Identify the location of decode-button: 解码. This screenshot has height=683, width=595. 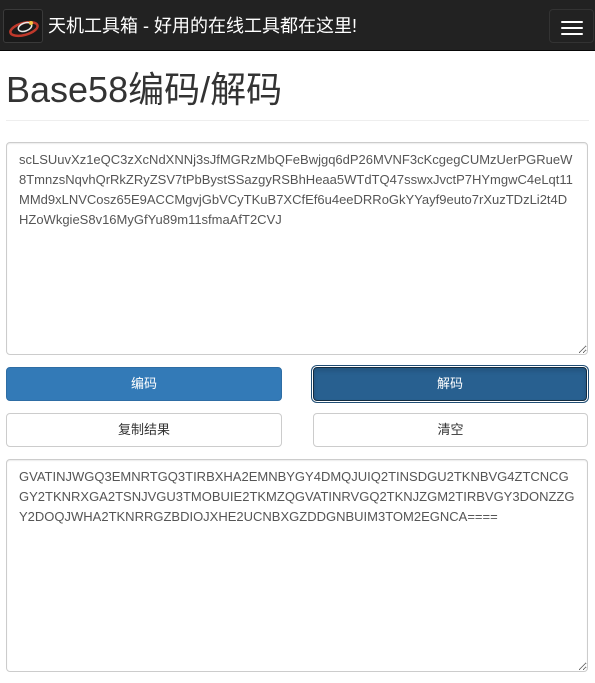
(450, 384).